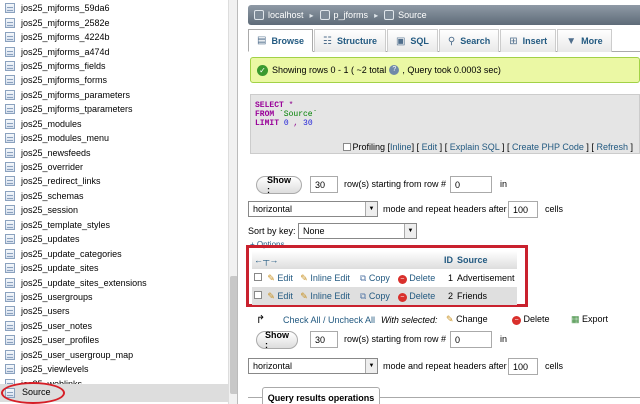  I want to click on table-item-label: jos25_user_profiles, so click(60, 340).